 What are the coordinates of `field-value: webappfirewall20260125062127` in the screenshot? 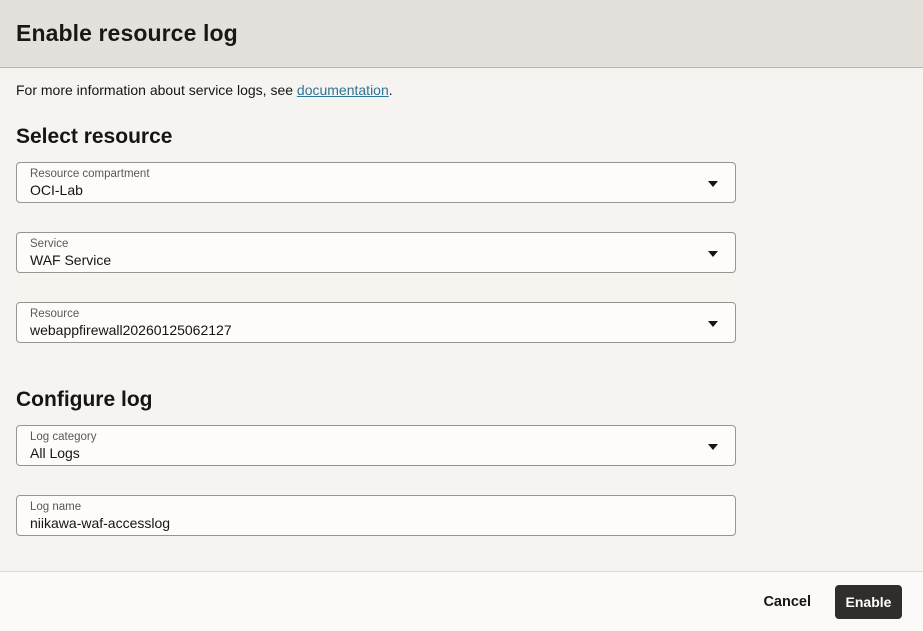 It's located at (131, 330).